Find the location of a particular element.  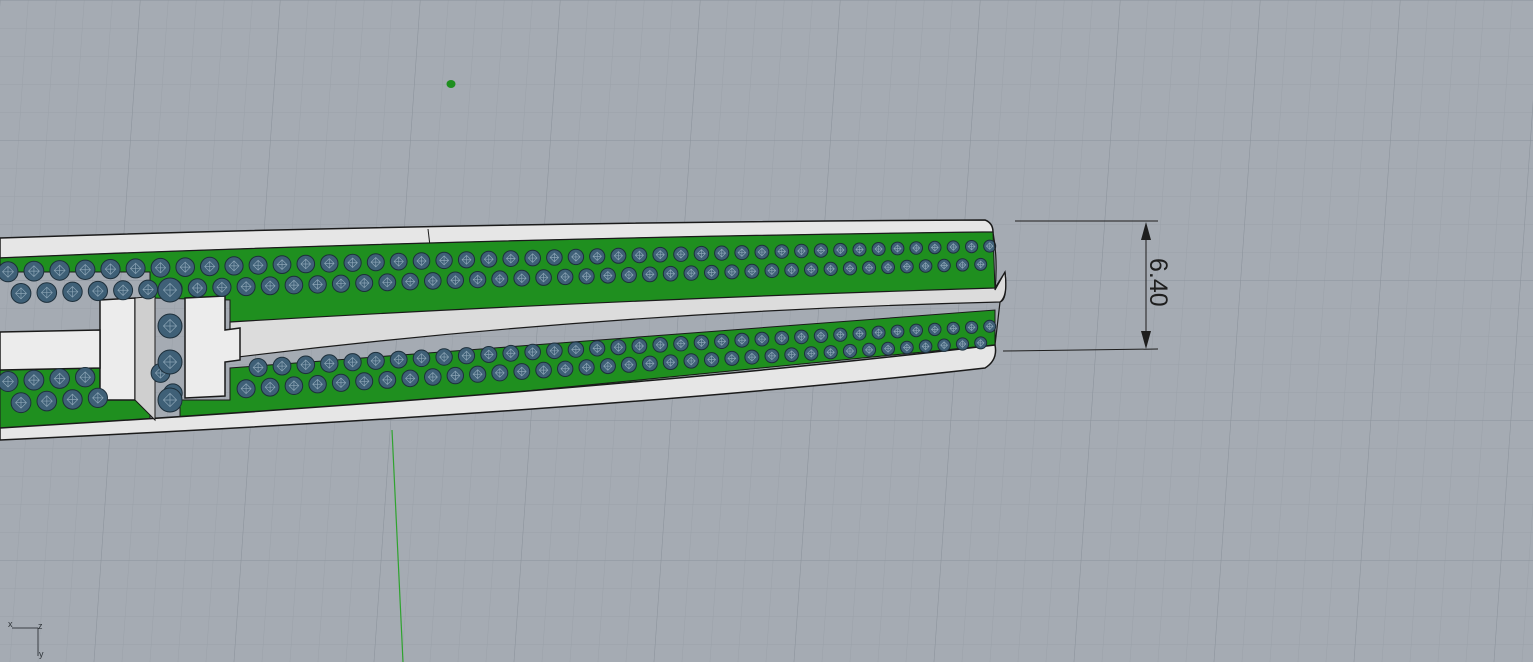

axis-widget: x z y is located at coordinates (28, 639).